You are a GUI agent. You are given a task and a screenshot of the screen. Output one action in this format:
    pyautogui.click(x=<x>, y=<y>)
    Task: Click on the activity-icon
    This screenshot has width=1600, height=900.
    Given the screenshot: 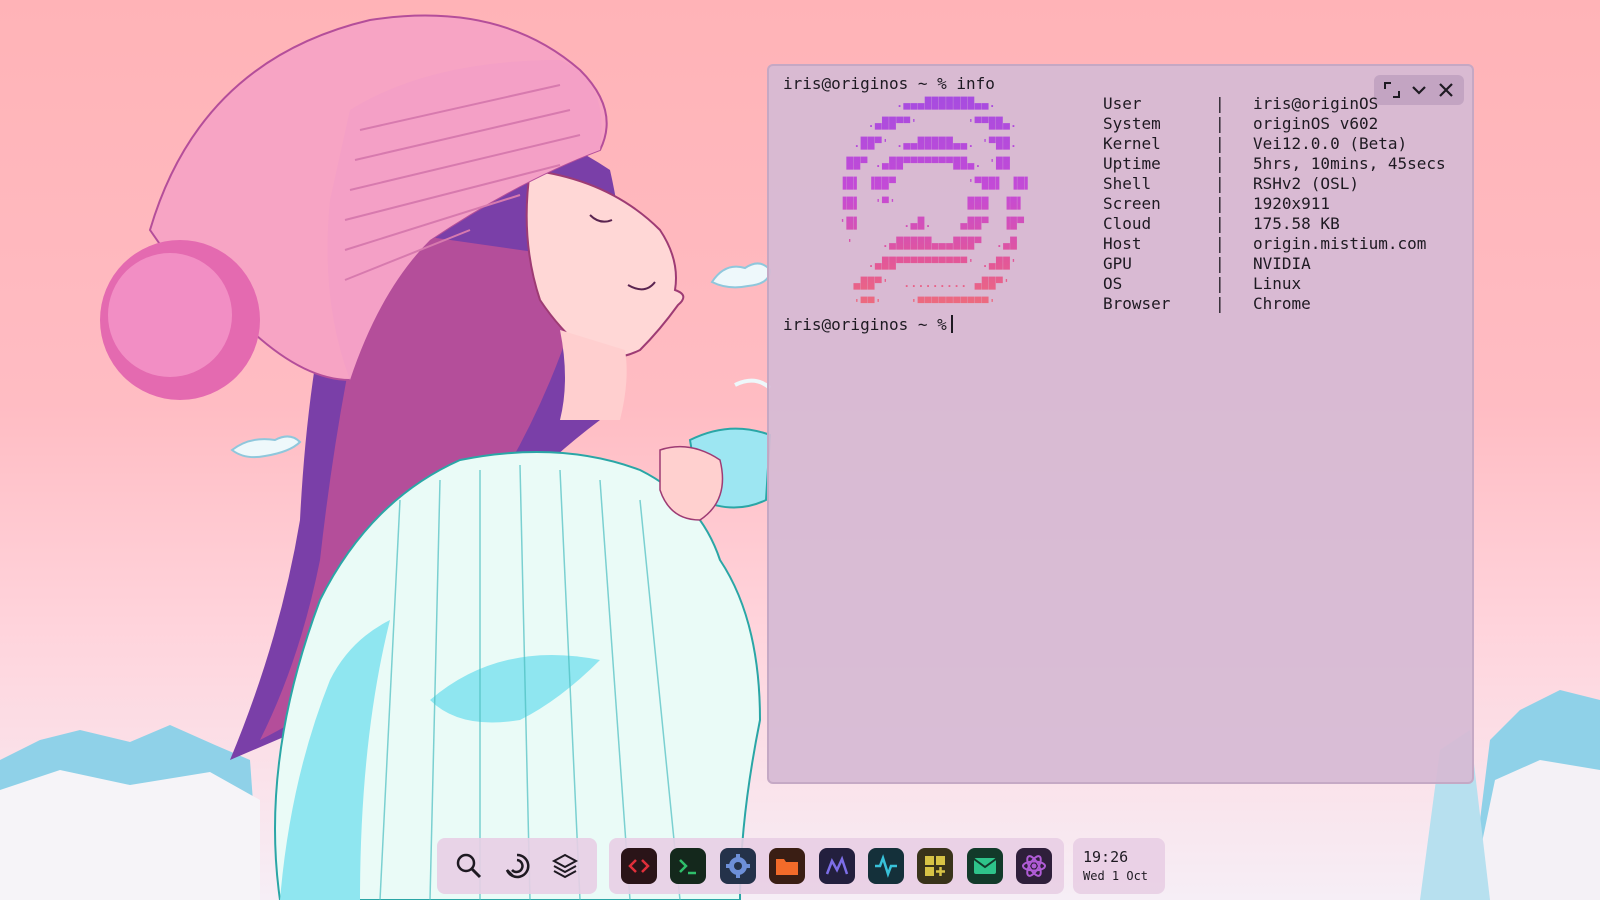 What is the action you would take?
    pyautogui.click(x=885, y=866)
    